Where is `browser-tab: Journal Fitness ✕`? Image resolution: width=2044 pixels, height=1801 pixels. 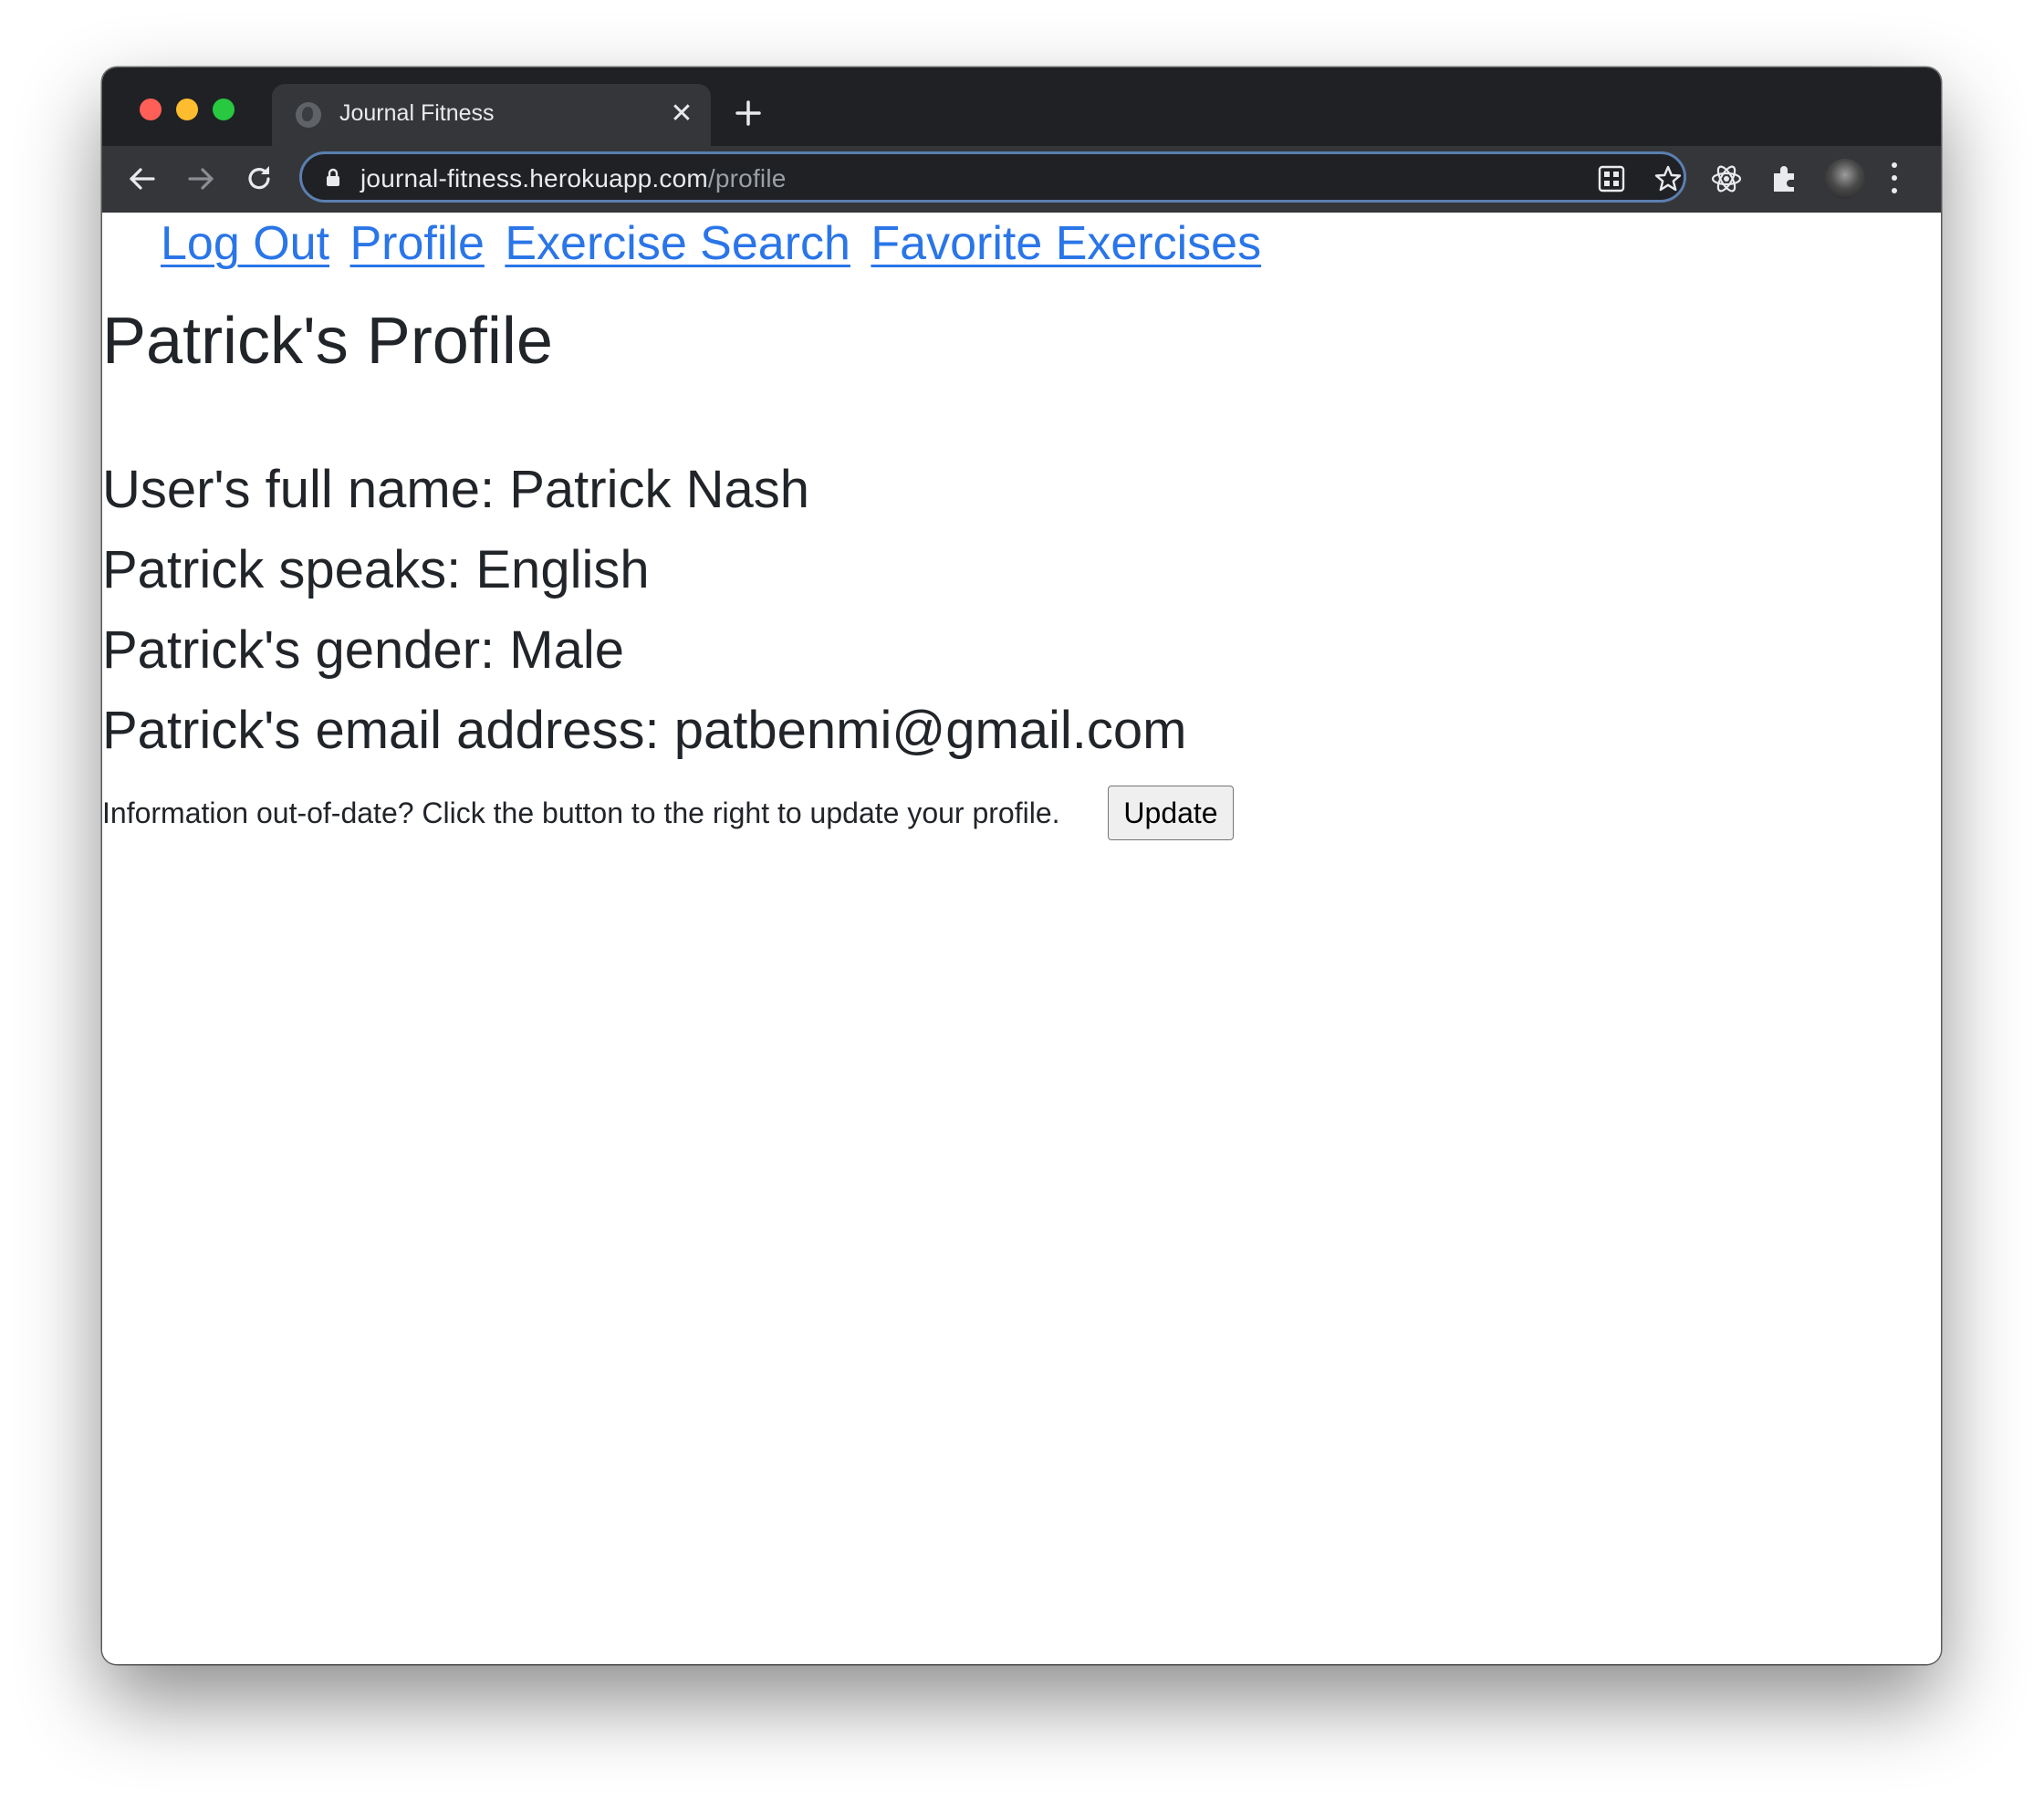
browser-tab: Journal Fitness ✕ is located at coordinates (491, 115).